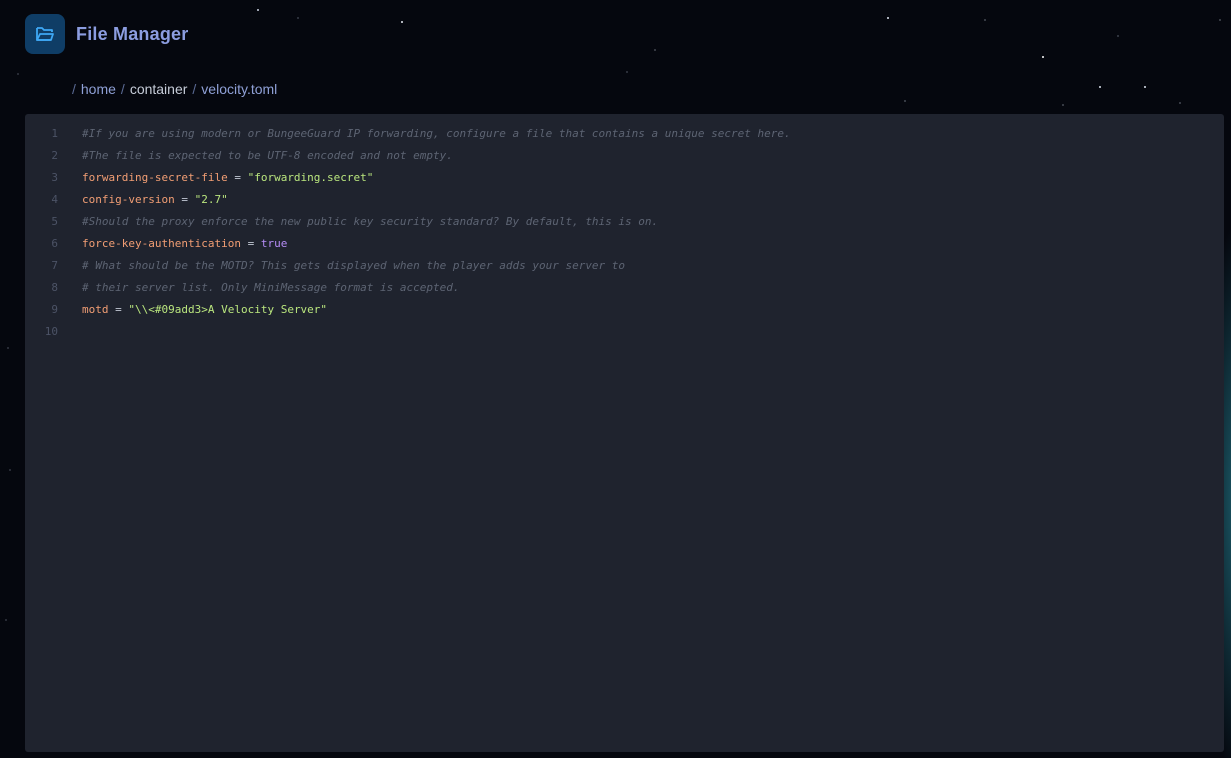 This screenshot has height=758, width=1231. I want to click on code-line: 10, so click(624, 331).